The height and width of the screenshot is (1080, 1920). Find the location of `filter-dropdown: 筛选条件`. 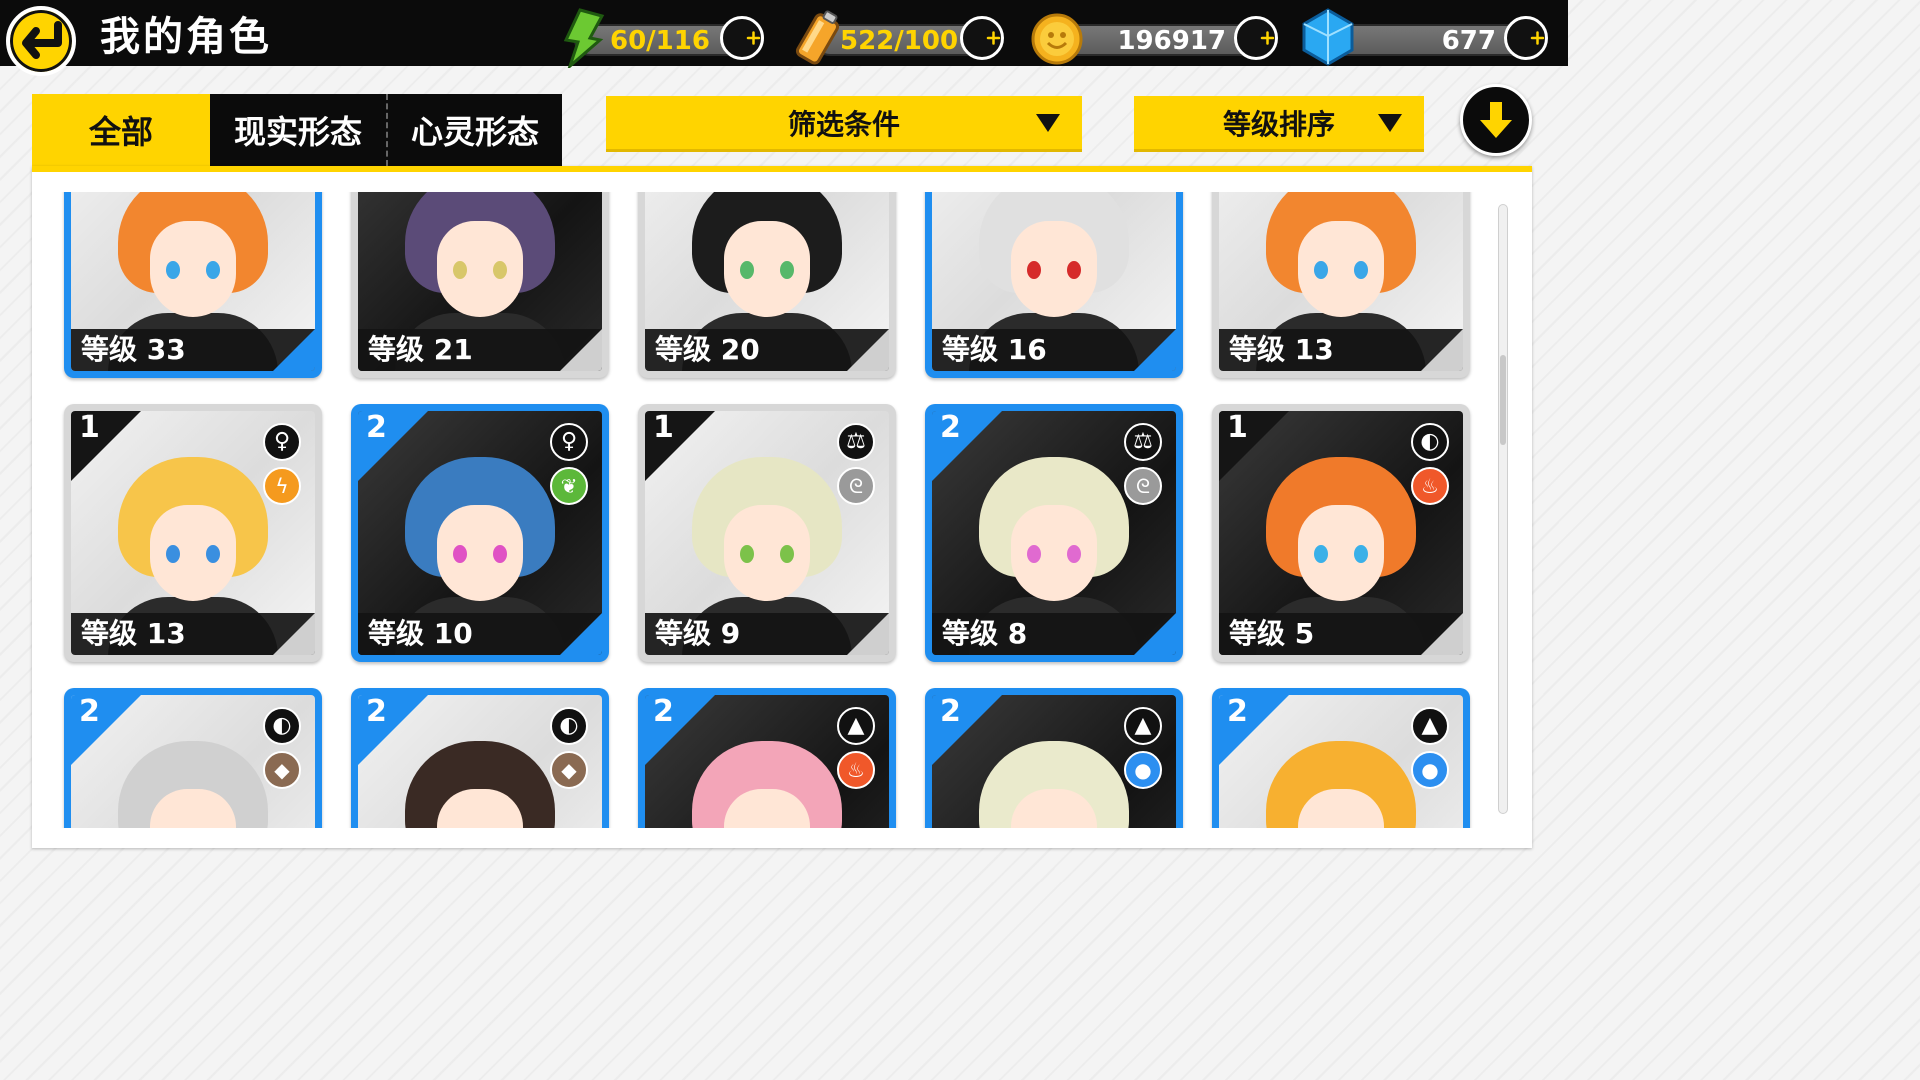

filter-dropdown: 筛选条件 is located at coordinates (844, 124).